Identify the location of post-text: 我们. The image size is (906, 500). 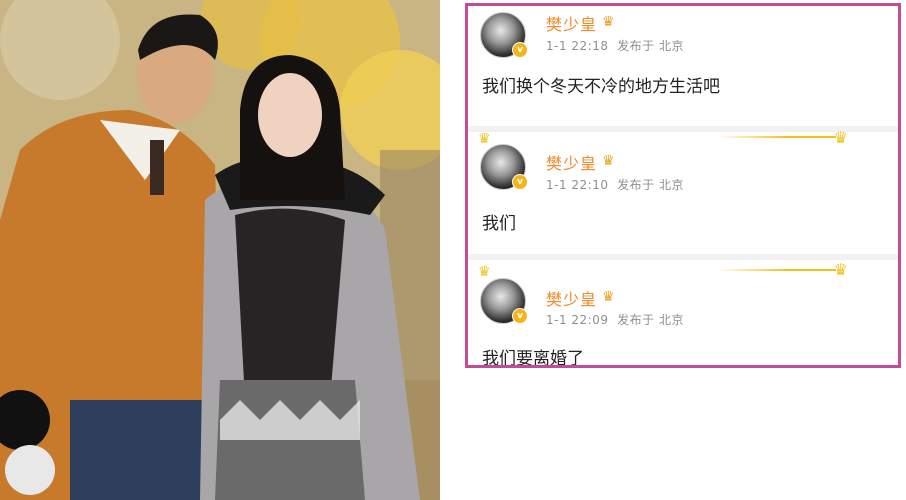
(499, 224).